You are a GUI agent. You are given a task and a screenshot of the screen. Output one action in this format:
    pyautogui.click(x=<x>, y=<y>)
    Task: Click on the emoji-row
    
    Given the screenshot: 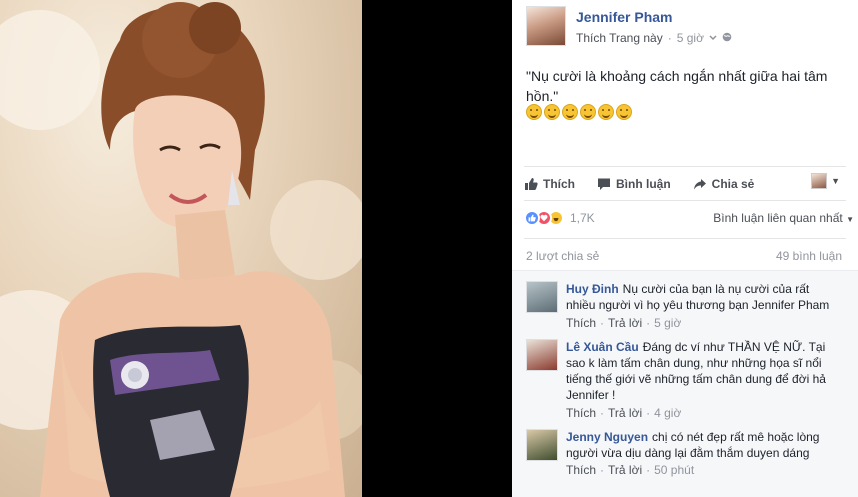 What is the action you would take?
    pyautogui.click(x=579, y=112)
    